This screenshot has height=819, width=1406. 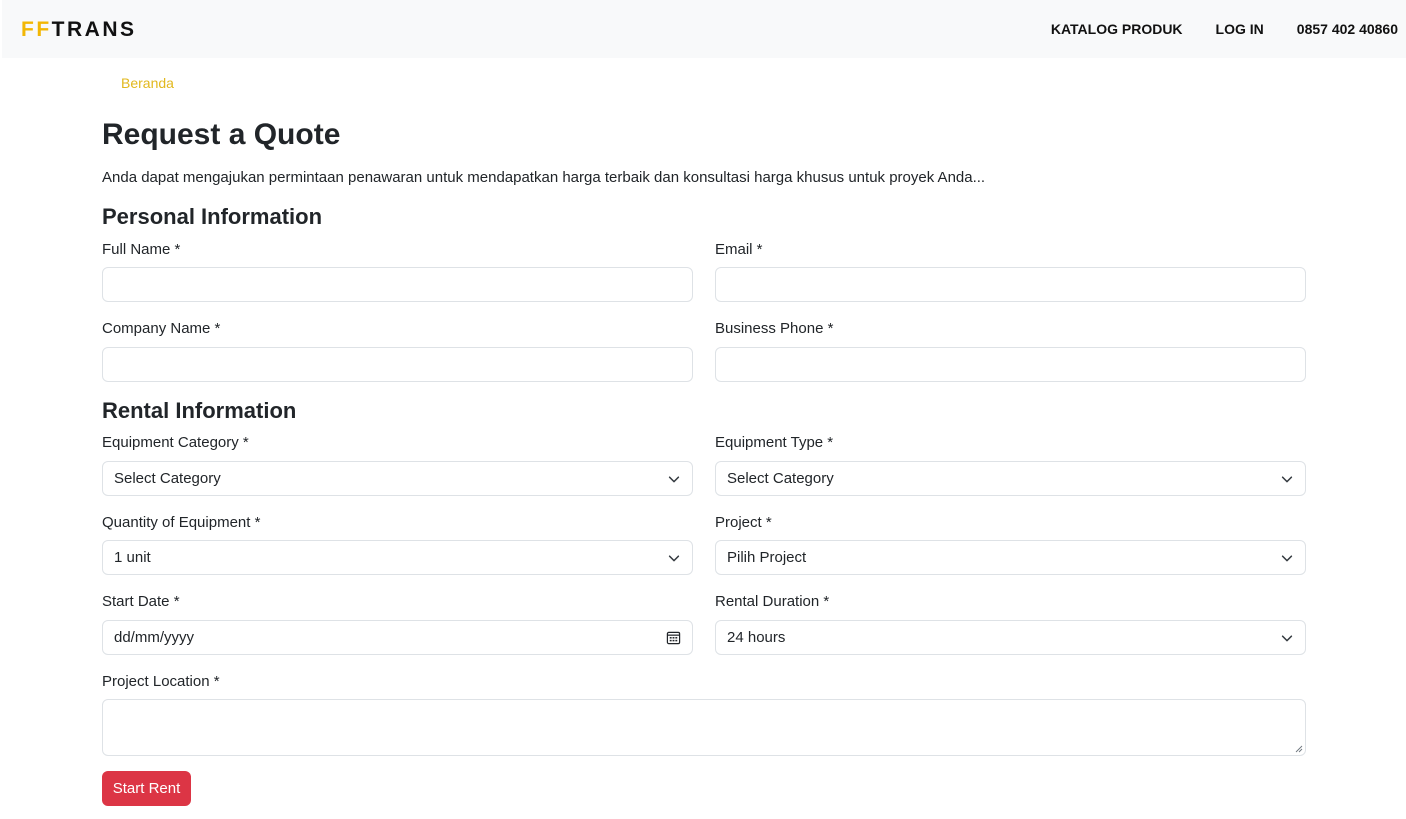 What do you see at coordinates (780, 478) in the screenshot?
I see `equipment-type-value: Select Category` at bounding box center [780, 478].